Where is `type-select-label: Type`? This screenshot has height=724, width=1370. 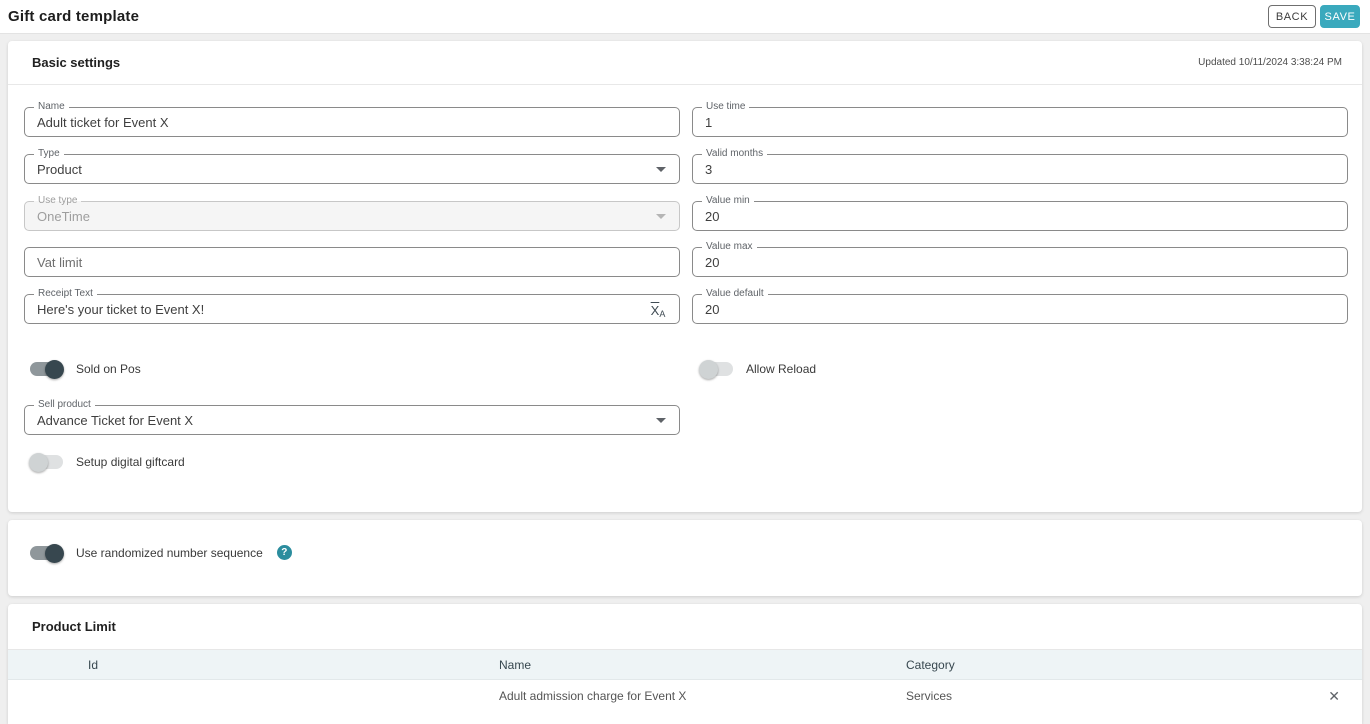 type-select-label: Type is located at coordinates (49, 154).